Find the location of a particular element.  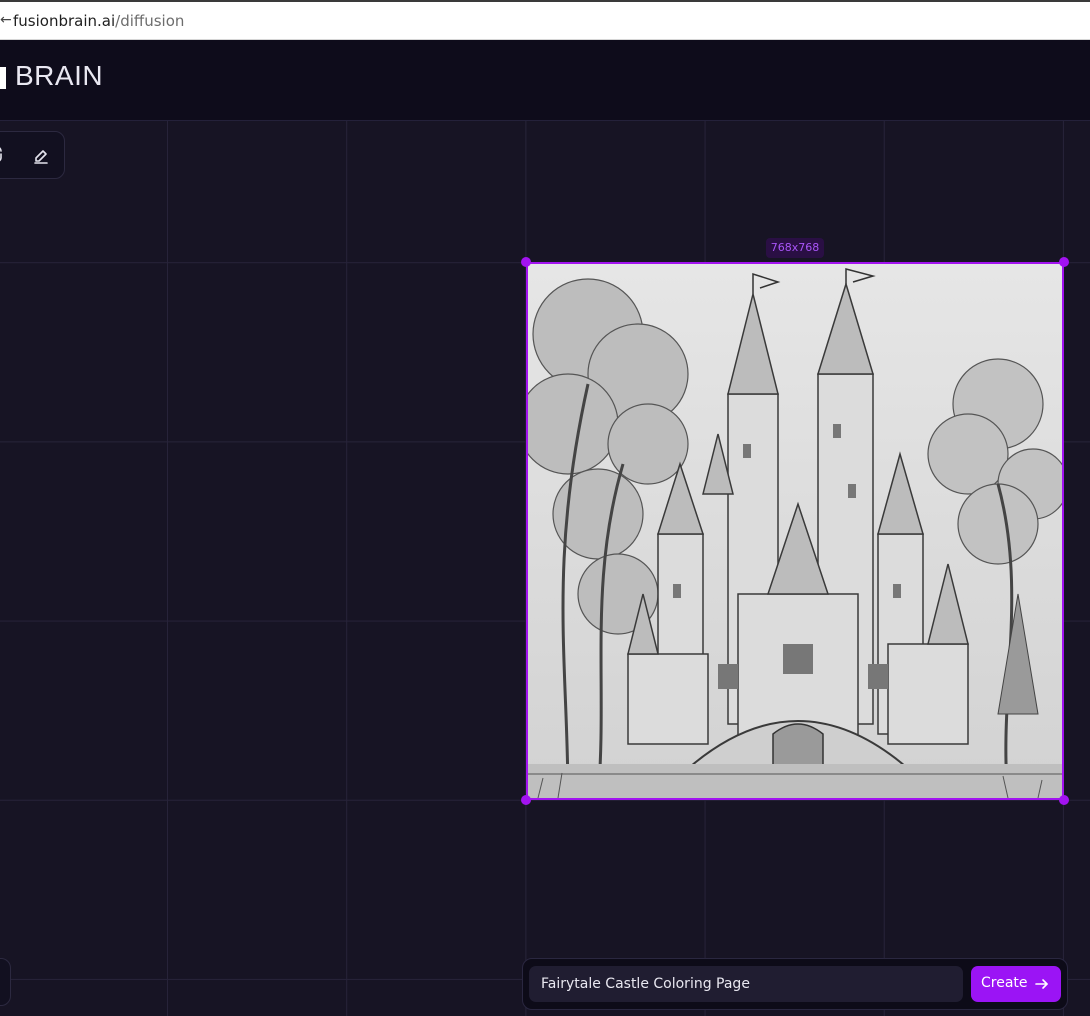

browser-address-bar: ← fusionbrain.ai/diffusion is located at coordinates (545, 20).